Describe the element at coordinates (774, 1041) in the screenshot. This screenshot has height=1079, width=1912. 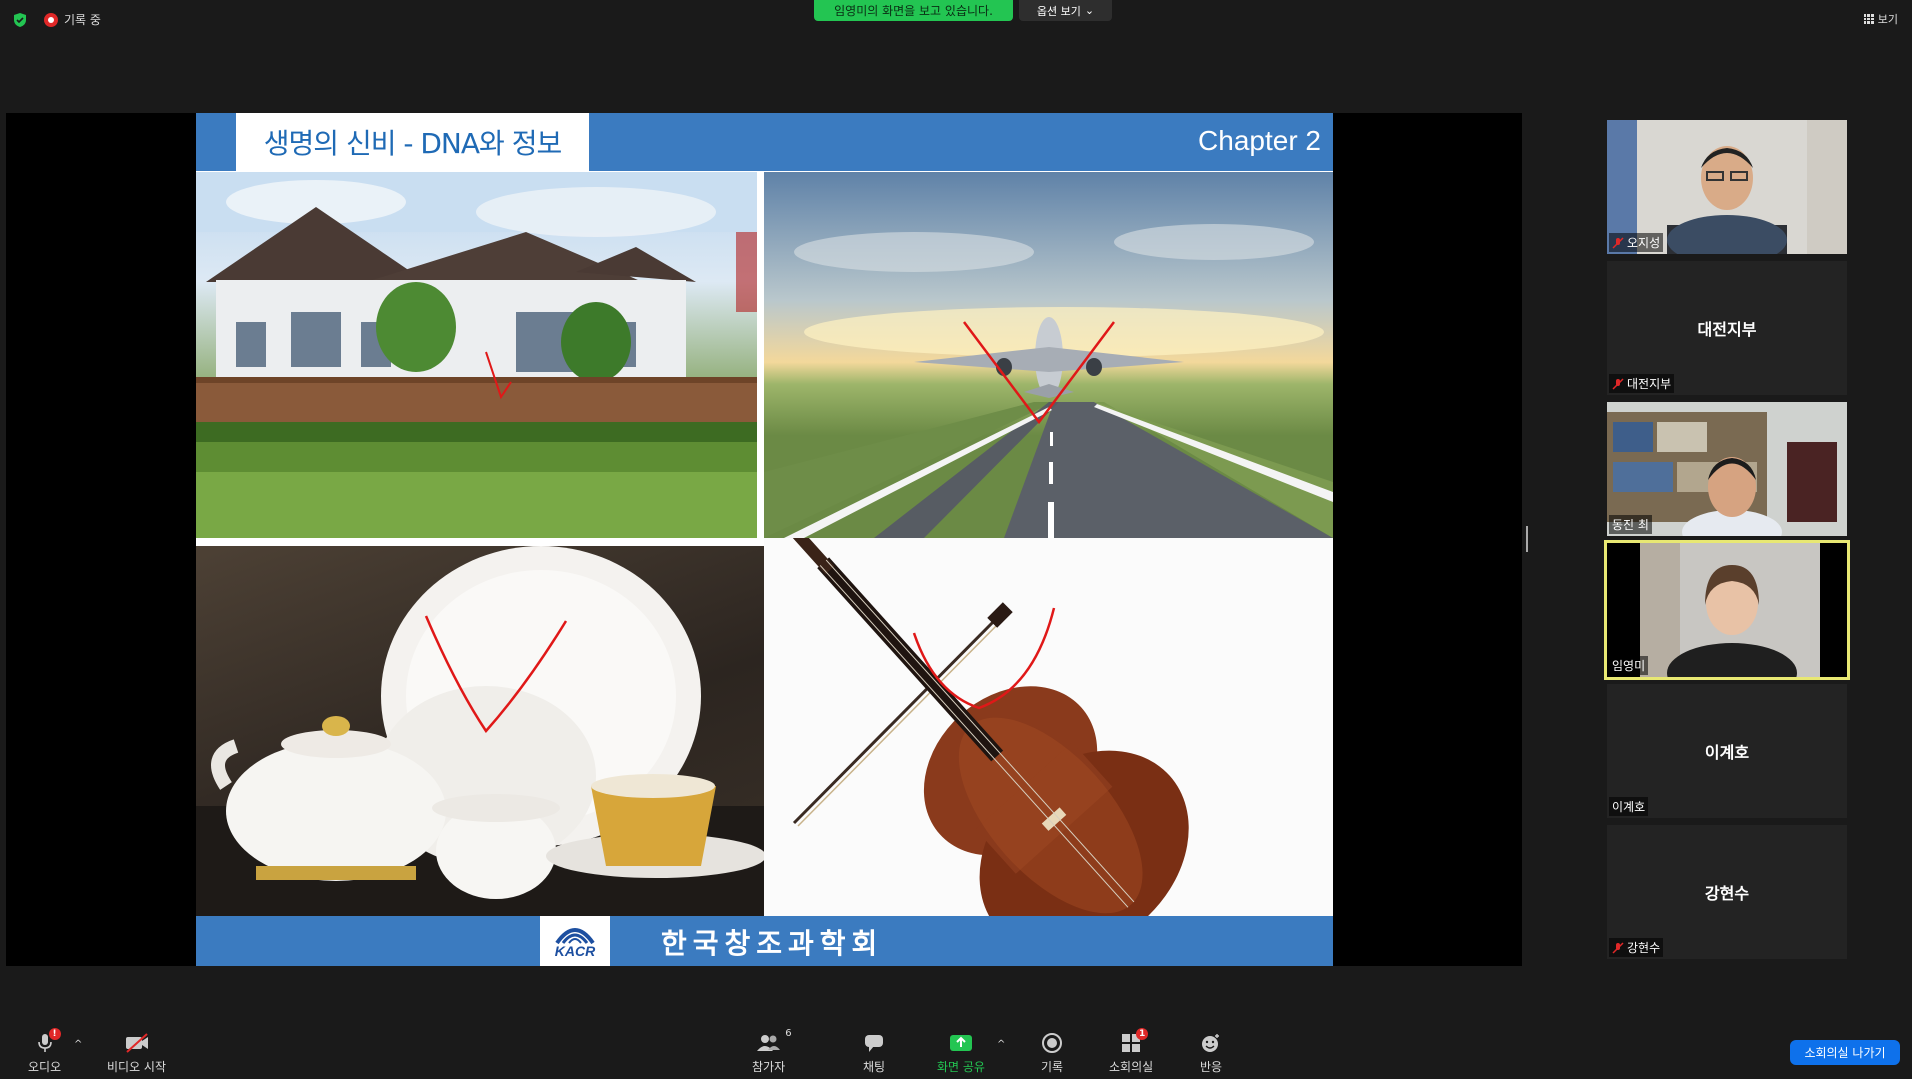
I see `participants-icon: 6` at that location.